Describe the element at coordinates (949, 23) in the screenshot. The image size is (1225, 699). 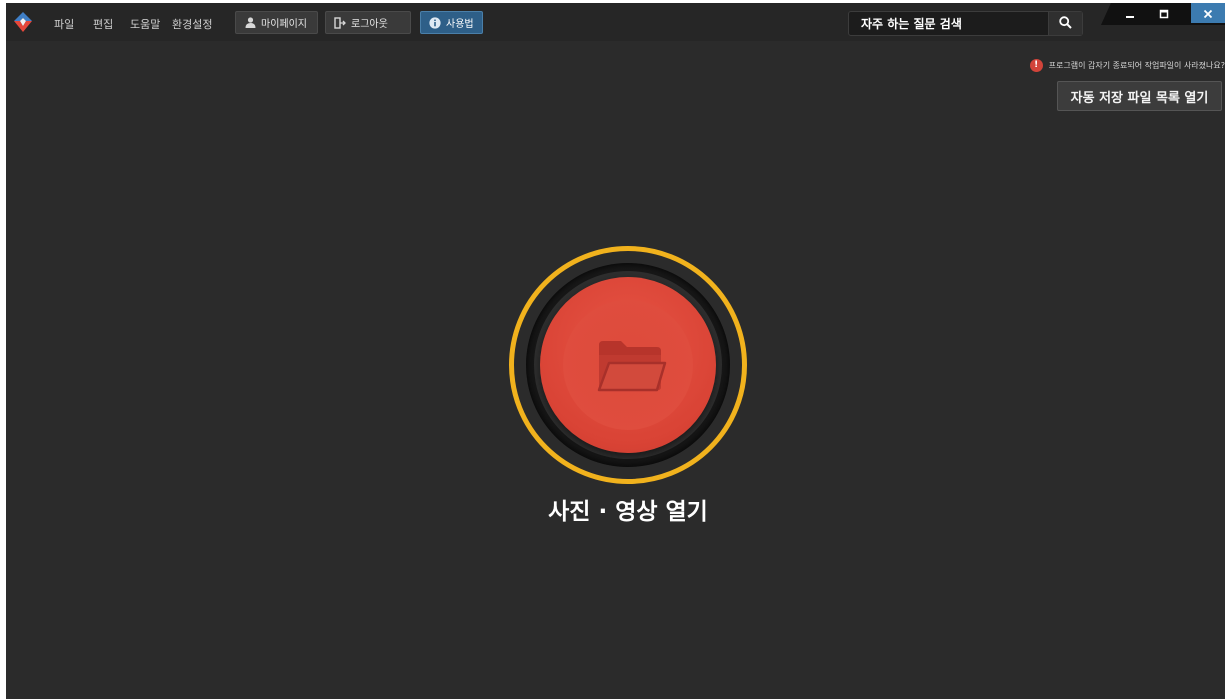
I see `faq-search-input` at that location.